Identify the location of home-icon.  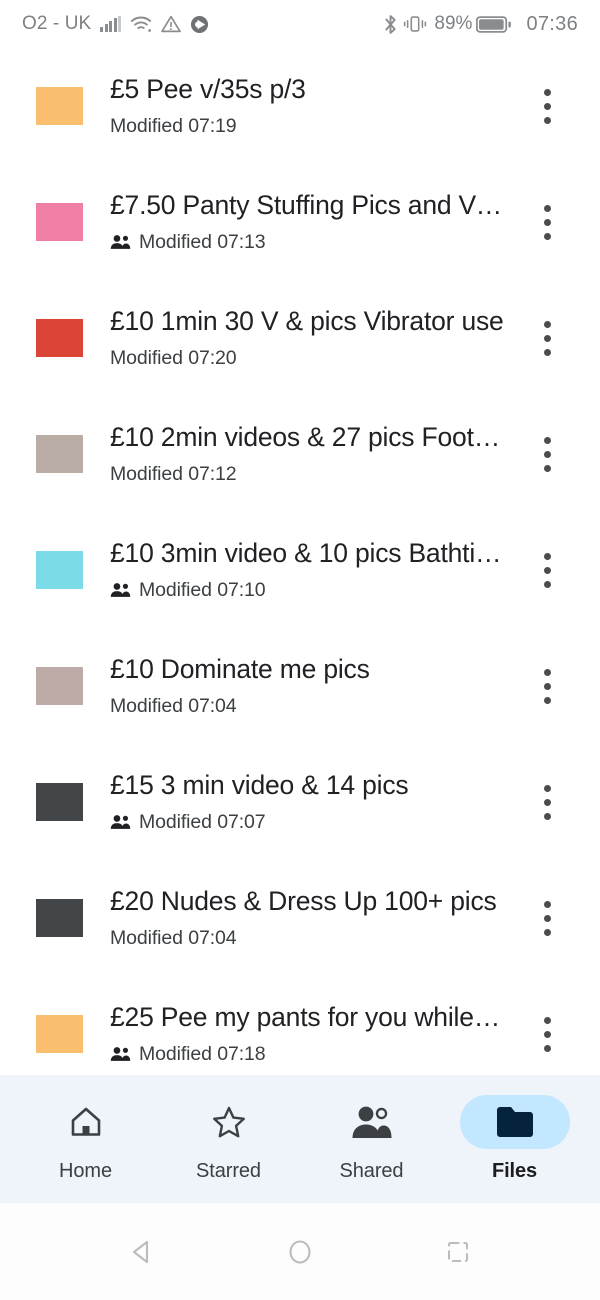
(86, 1122).